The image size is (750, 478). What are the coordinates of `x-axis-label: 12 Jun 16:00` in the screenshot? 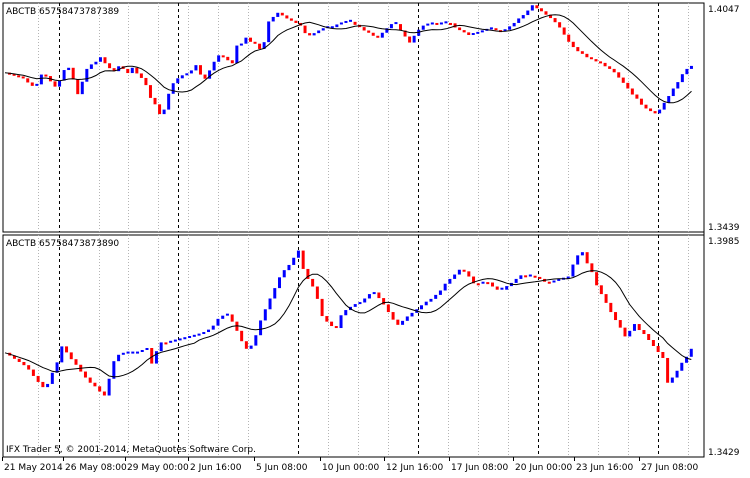 It's located at (414, 468).